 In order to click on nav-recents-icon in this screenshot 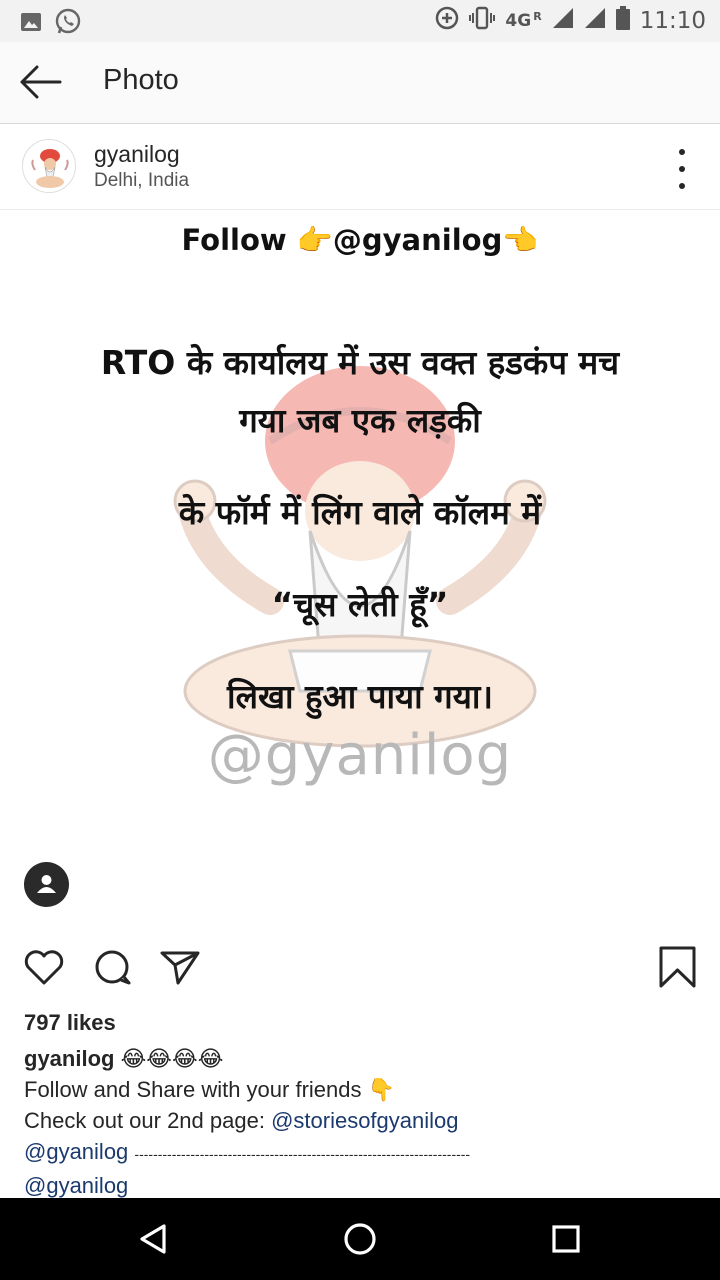, I will do `click(566, 1239)`.